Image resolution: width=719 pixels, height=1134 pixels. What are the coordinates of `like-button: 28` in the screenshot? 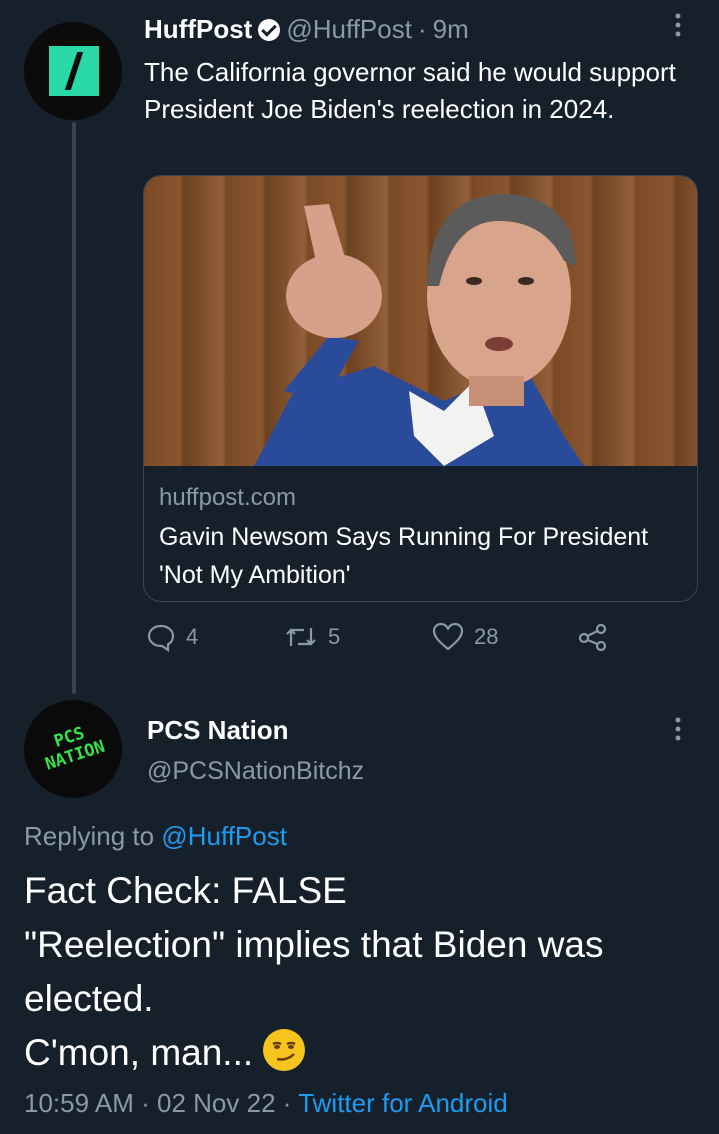 It's located at (465, 637).